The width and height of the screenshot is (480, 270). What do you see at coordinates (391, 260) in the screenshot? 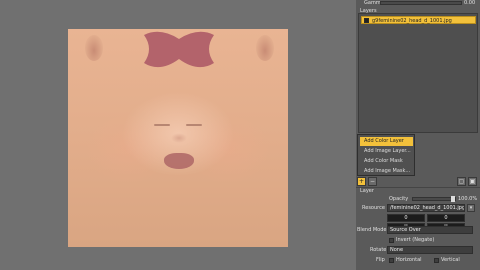
I see `flip-horizontal-checkbox` at bounding box center [391, 260].